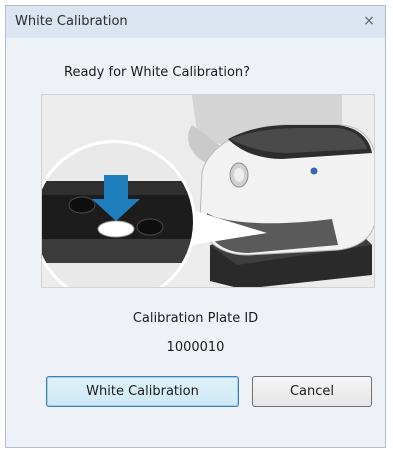 Image resolution: width=393 pixels, height=454 pixels. What do you see at coordinates (157, 72) in the screenshot?
I see `calibration-prompt: Ready for White Calibration?` at bounding box center [157, 72].